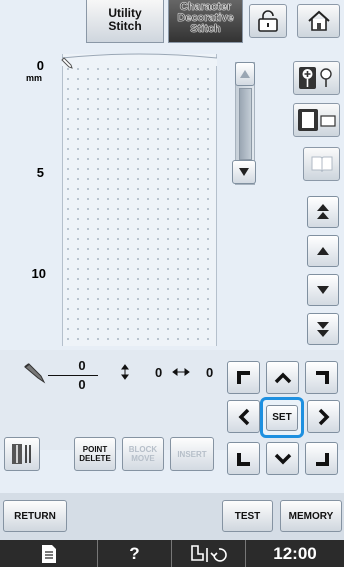  I want to click on chevron-right-icon, so click(323, 416).